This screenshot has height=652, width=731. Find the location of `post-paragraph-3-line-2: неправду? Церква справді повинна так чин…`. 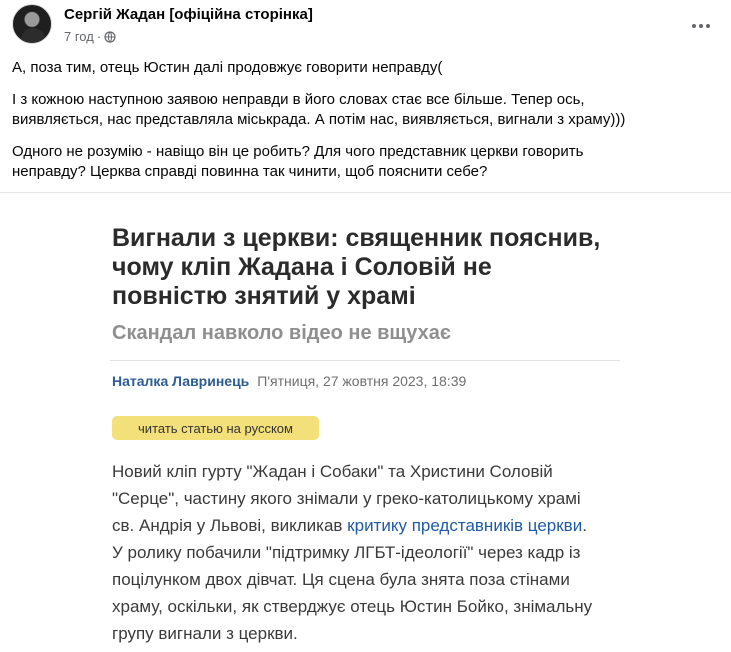

post-paragraph-3-line-2: неправду? Церква справді повинна так чин… is located at coordinates (250, 171).